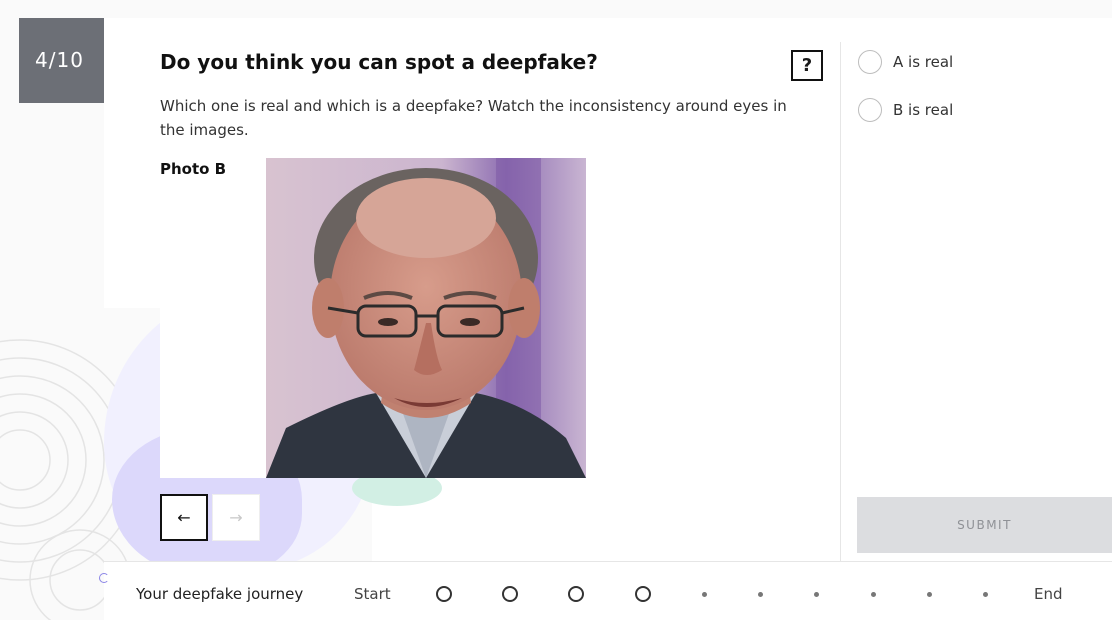  I want to click on question-counter: 4/10, so click(61, 60).